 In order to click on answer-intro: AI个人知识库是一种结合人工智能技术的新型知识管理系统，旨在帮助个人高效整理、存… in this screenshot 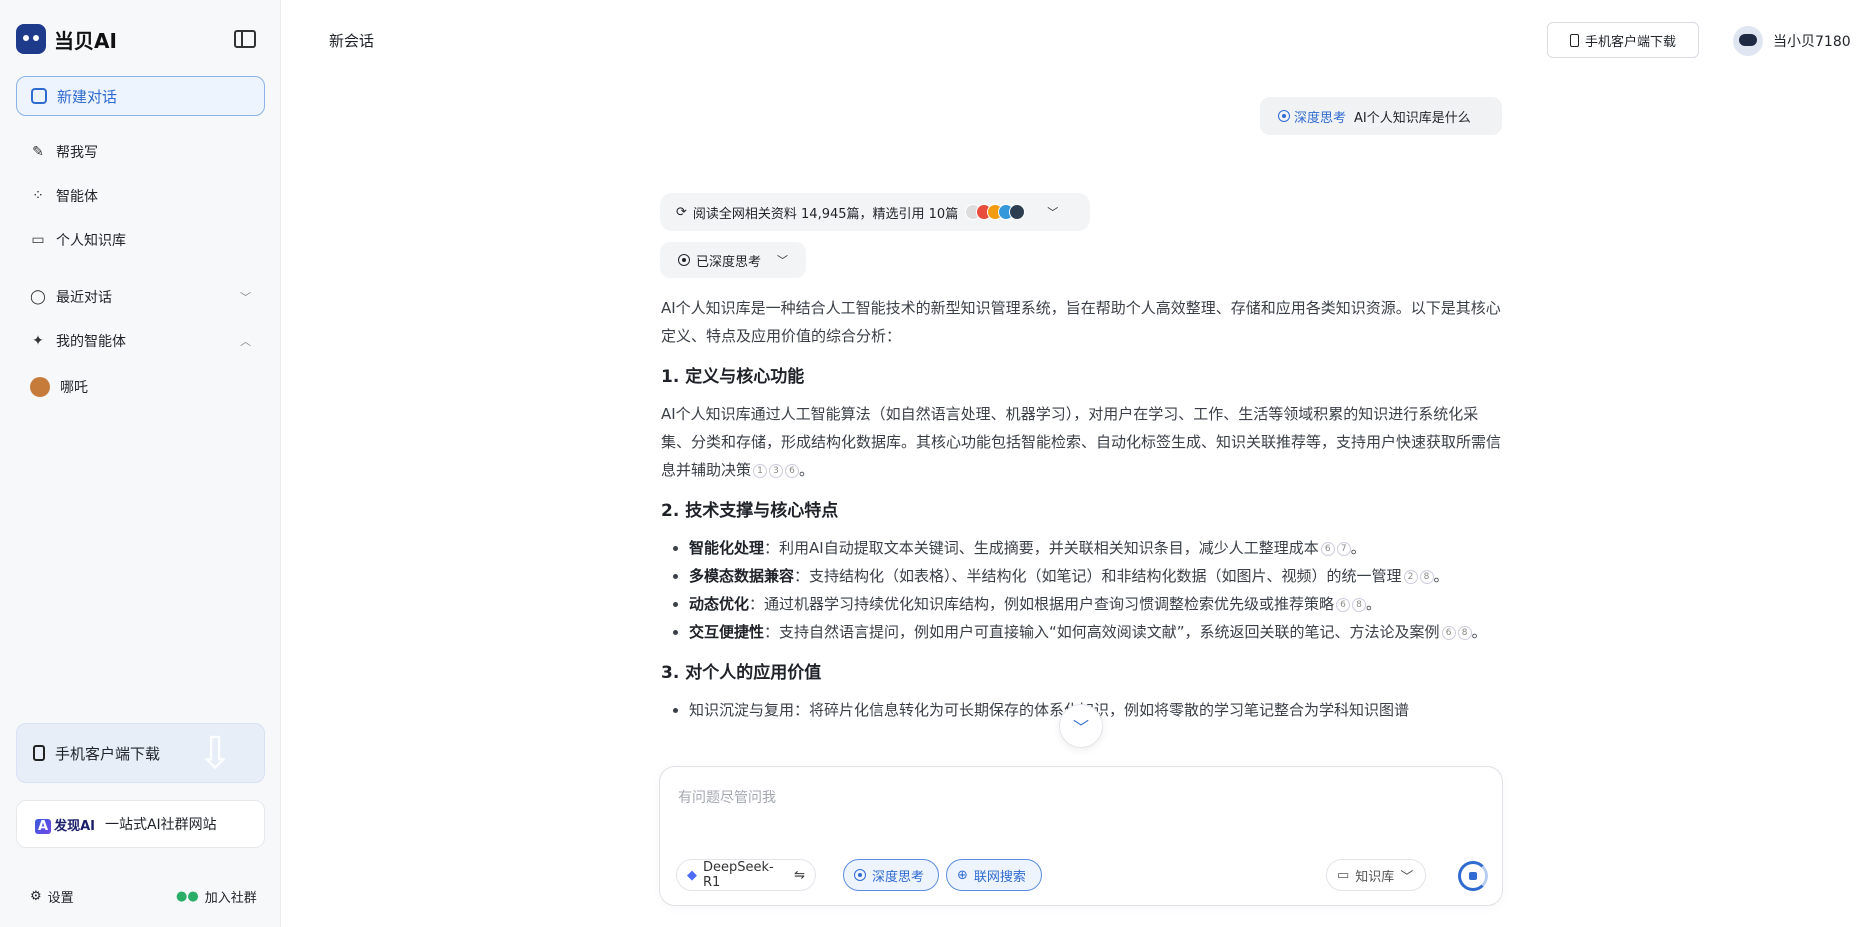, I will do `click(1081, 322)`.